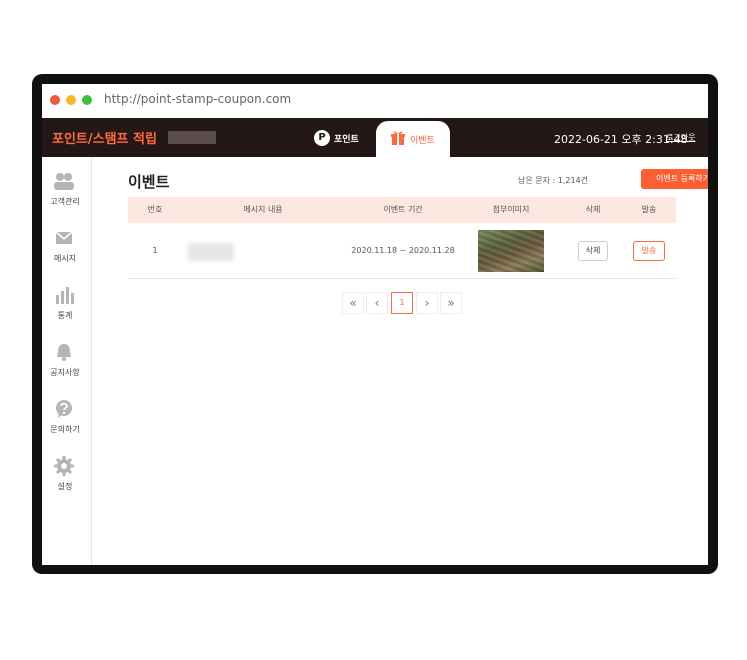 Image resolution: width=747 pixels, height=660 pixels. I want to click on sidebar-item-label: 고객관리, so click(65, 201).